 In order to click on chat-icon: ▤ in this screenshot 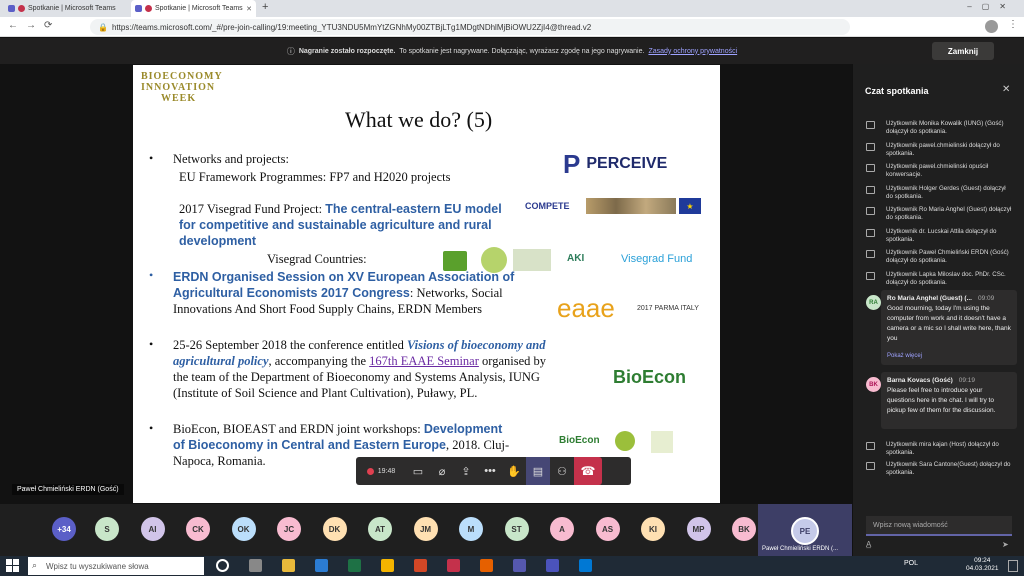, I will do `click(538, 471)`.